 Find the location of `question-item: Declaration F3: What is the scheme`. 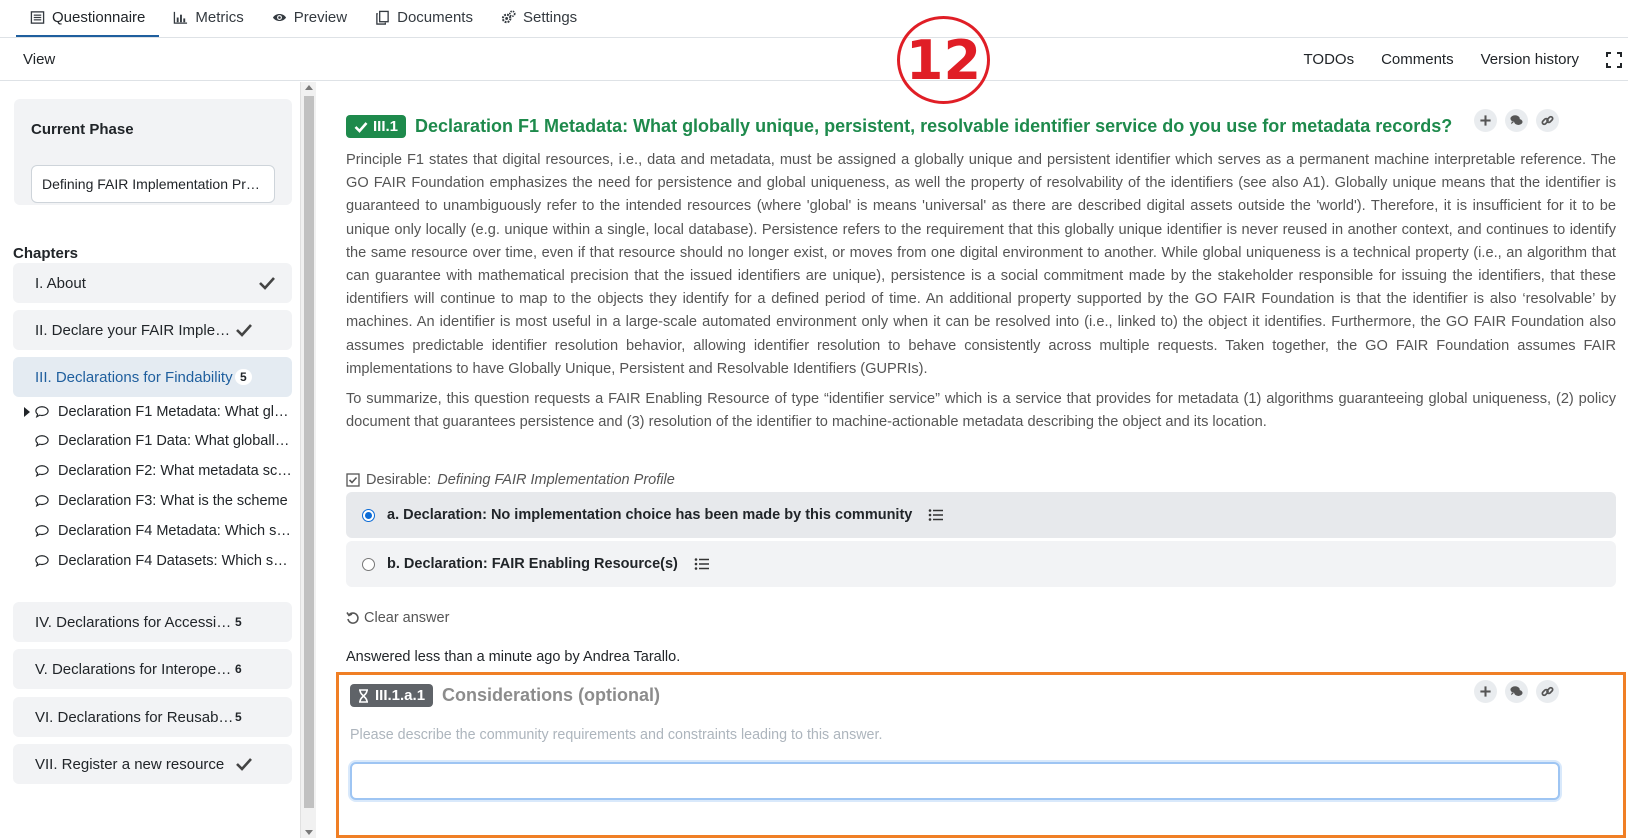

question-item: Declaration F3: What is the scheme is located at coordinates (164, 501).